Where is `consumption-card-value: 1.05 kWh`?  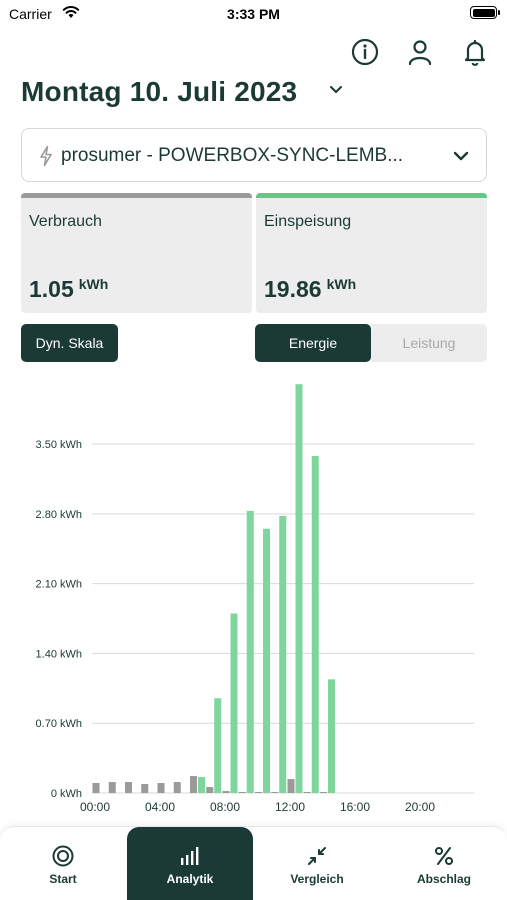
consumption-card-value: 1.05 kWh is located at coordinates (68, 289).